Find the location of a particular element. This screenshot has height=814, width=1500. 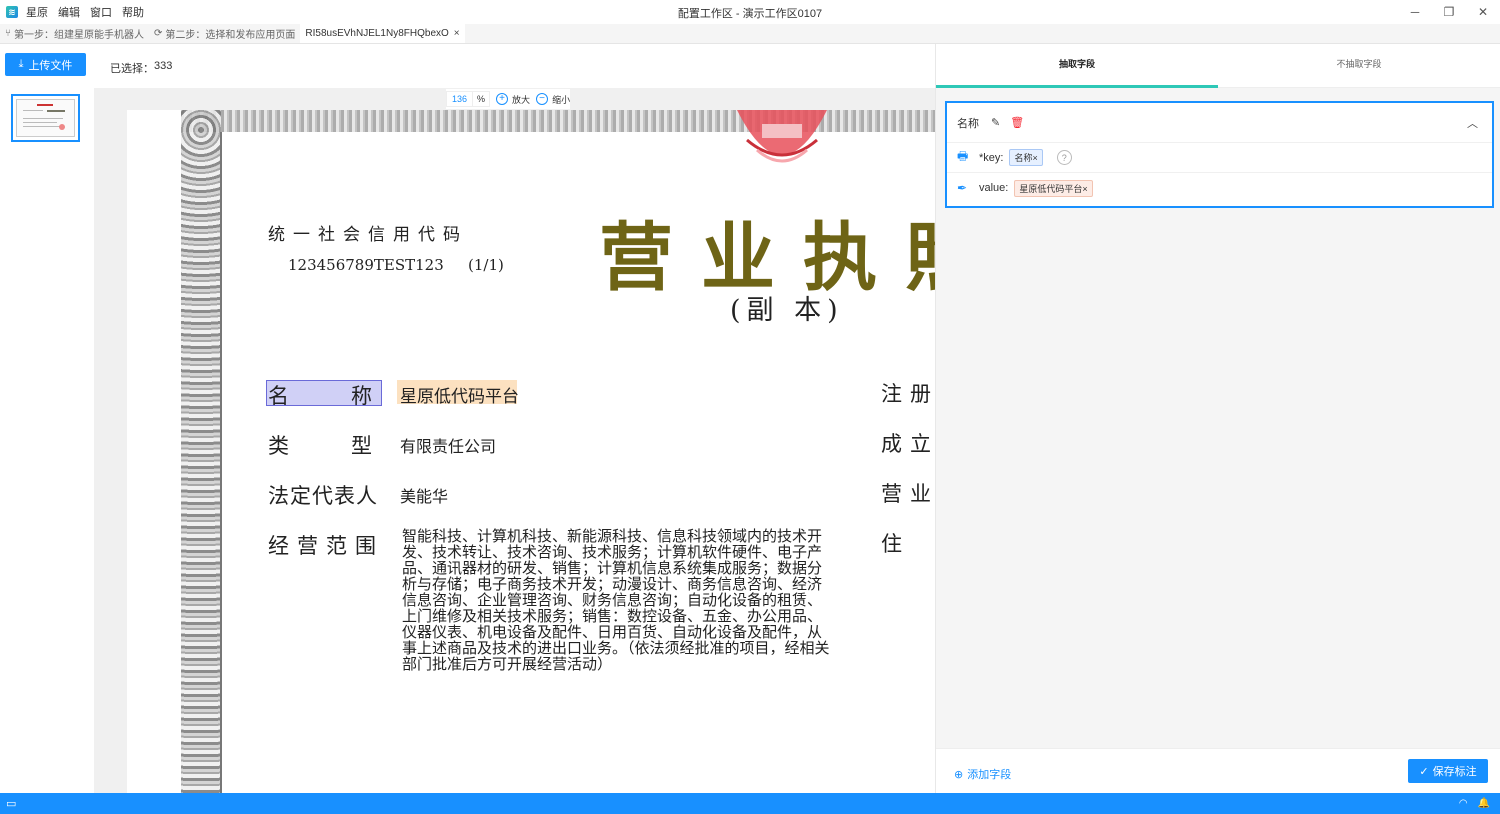

bell-icon: 🔔 is located at coordinates (1484, 803).